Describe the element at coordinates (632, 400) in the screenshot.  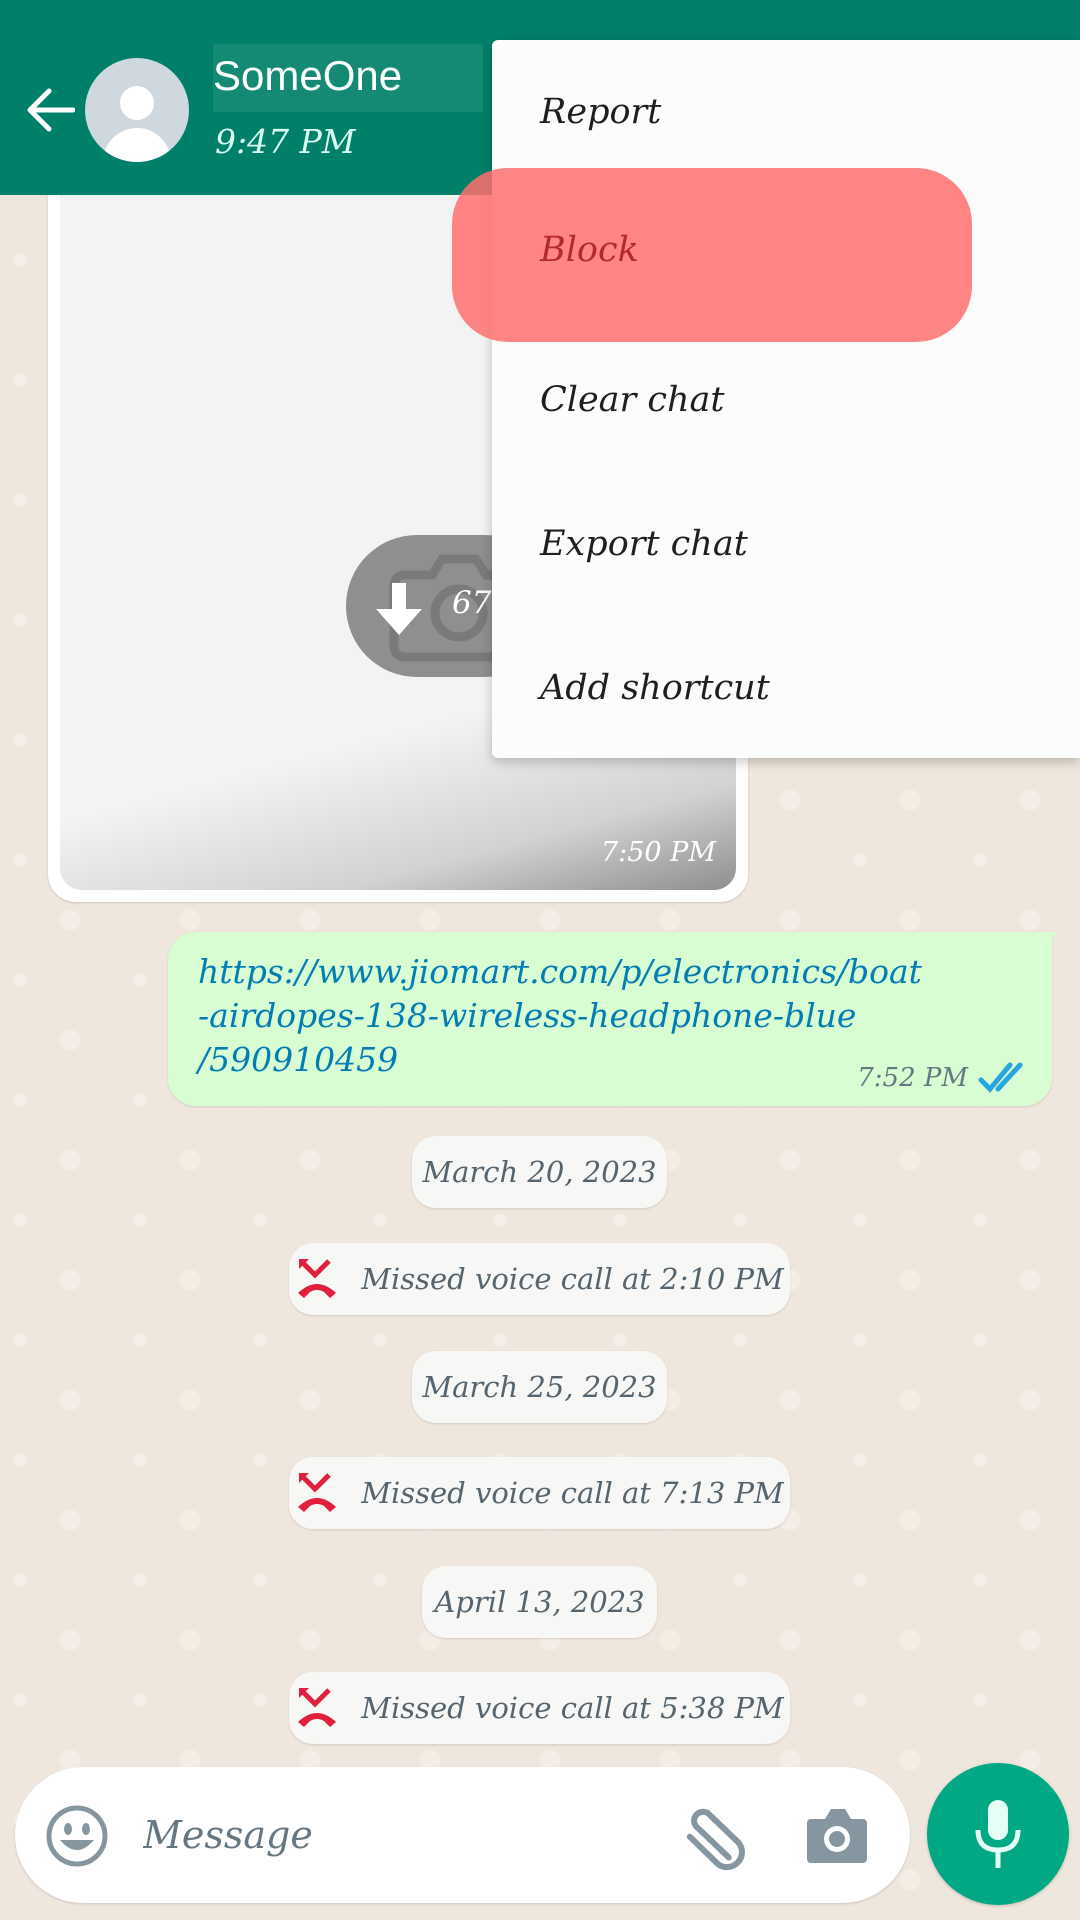
I see `menu-item-label: Clear chat` at that location.